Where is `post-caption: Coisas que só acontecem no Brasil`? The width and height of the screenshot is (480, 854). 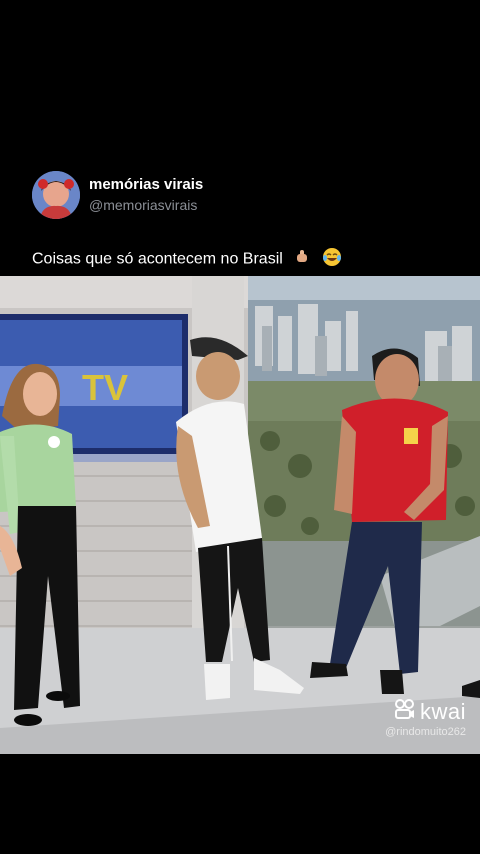 post-caption: Coisas que só acontecem no Brasil is located at coordinates (187, 259).